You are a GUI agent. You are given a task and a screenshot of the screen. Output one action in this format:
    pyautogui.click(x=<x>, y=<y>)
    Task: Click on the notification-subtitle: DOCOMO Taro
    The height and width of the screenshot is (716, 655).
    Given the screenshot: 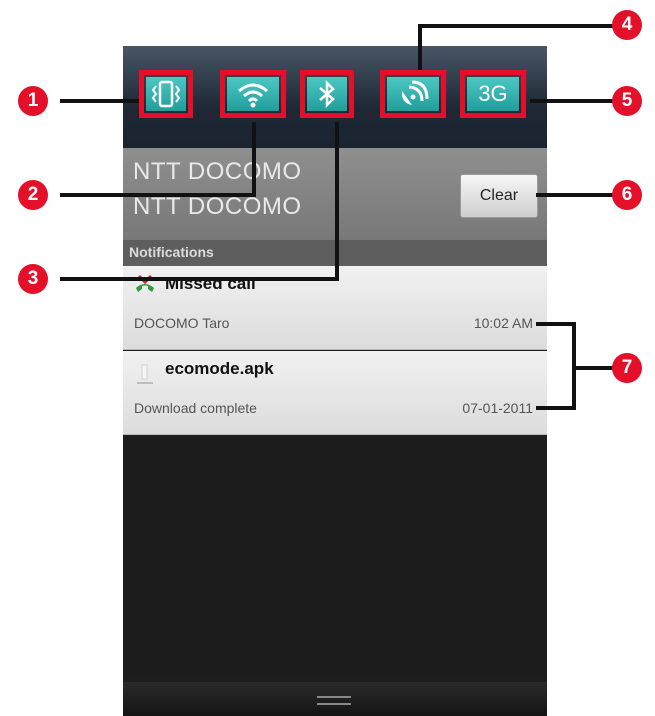 What is the action you would take?
    pyautogui.click(x=182, y=323)
    